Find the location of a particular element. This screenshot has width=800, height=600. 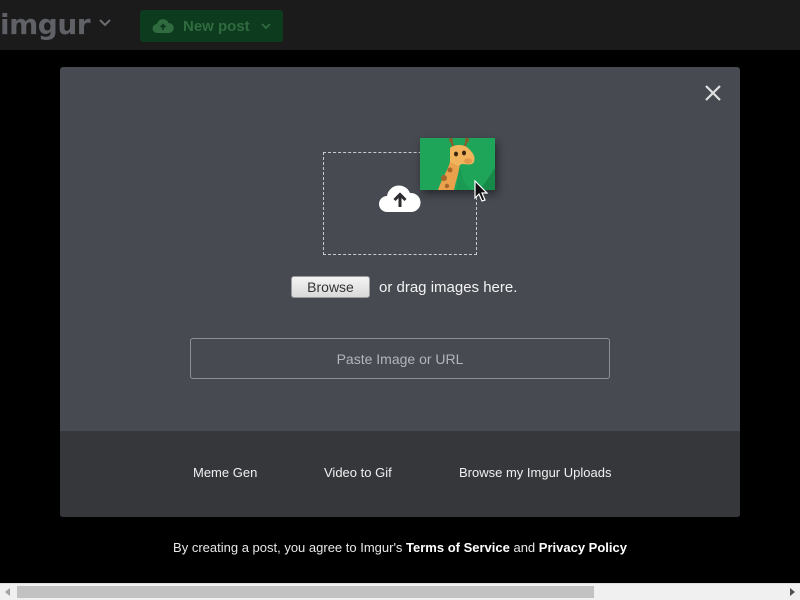

terms-prefix: By creating a post, you agree to Imgur's is located at coordinates (290, 547).